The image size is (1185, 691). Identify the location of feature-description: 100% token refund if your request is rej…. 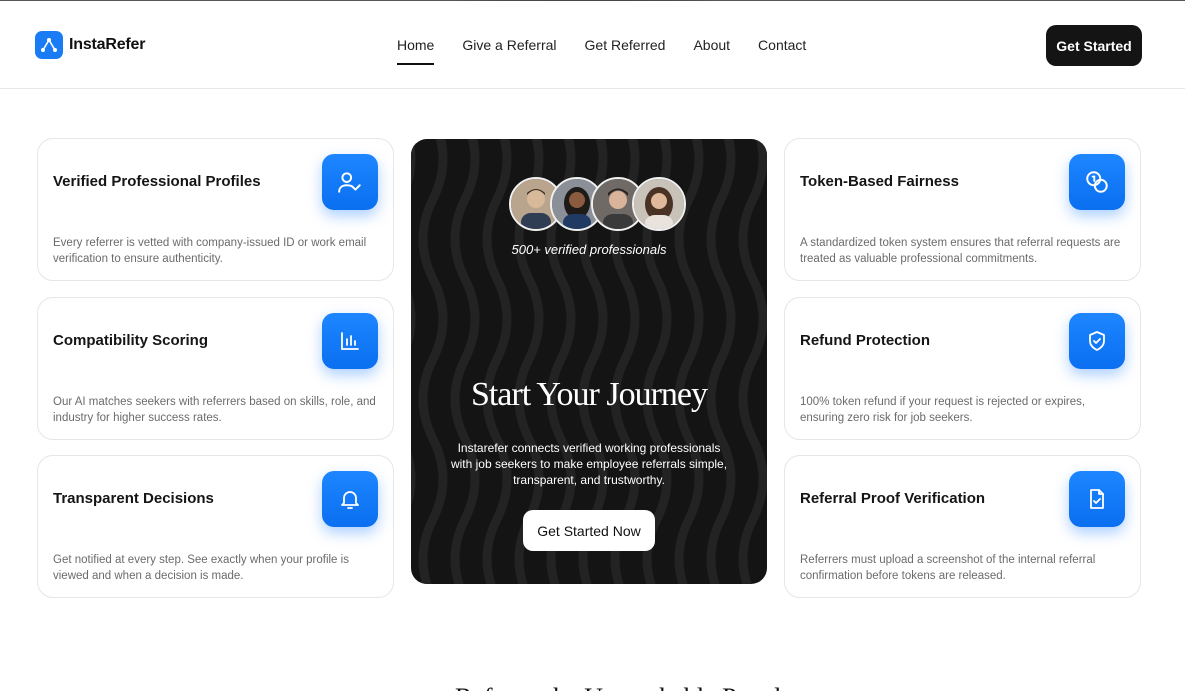
(943, 410).